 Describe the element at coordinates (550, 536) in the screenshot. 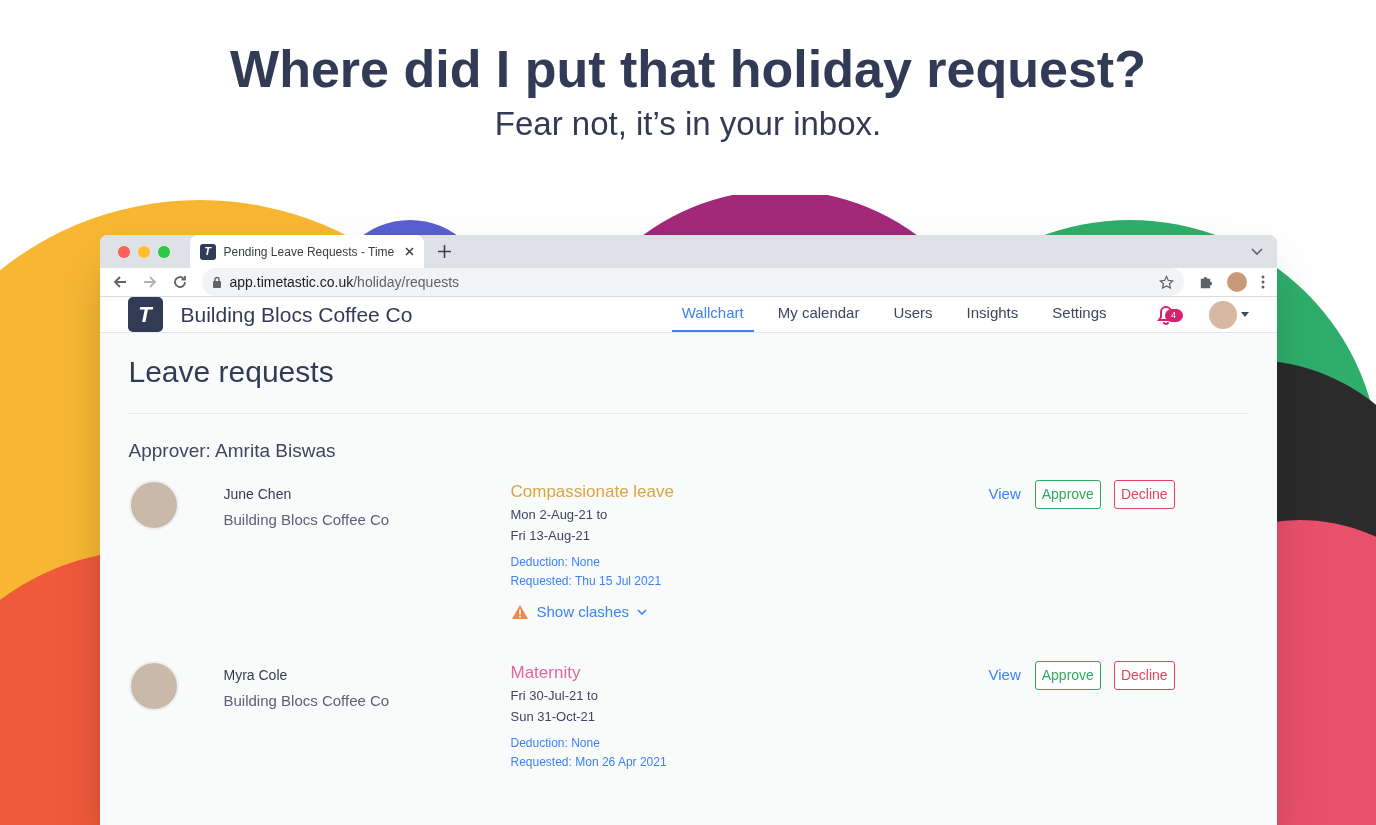

I see `leave-dates: Fri 13-Aug-21` at that location.